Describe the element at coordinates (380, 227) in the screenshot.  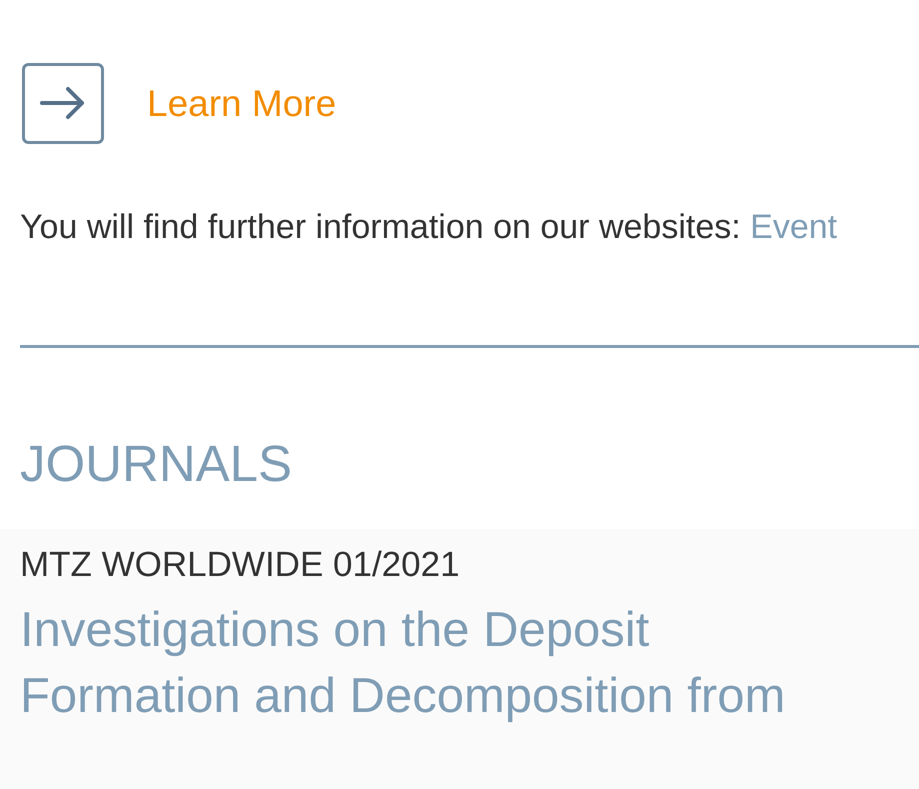
I see `info-text: You will find further information on our websites:` at that location.